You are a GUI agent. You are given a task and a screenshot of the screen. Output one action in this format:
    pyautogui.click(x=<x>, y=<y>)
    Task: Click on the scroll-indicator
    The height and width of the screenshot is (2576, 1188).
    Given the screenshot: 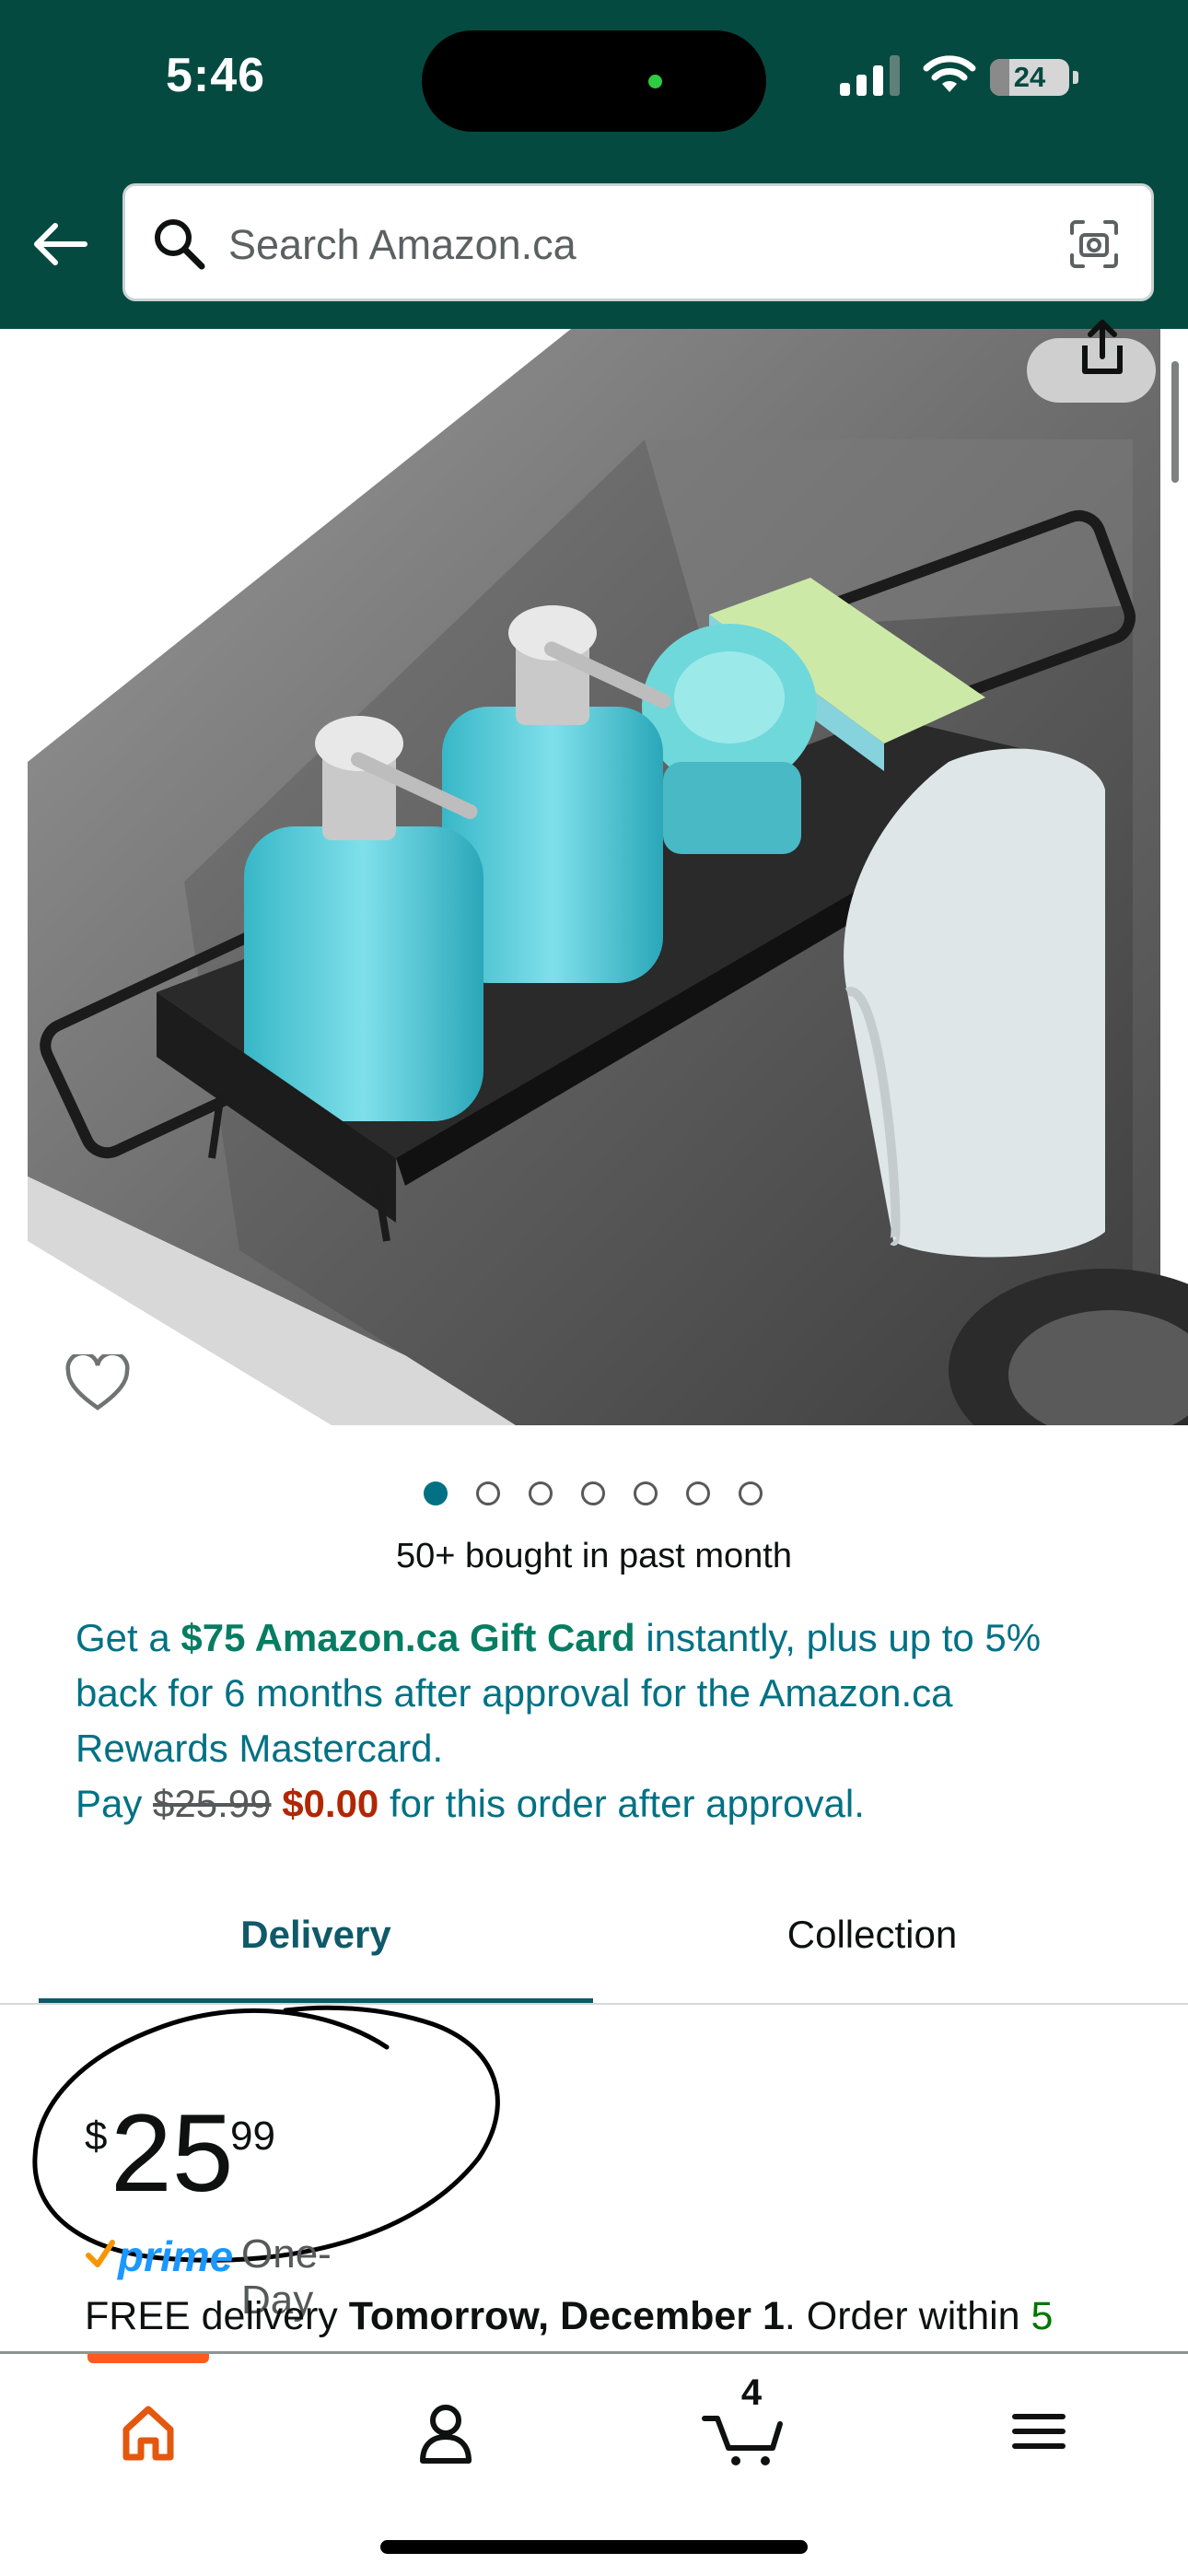 What is the action you would take?
    pyautogui.click(x=1175, y=422)
    